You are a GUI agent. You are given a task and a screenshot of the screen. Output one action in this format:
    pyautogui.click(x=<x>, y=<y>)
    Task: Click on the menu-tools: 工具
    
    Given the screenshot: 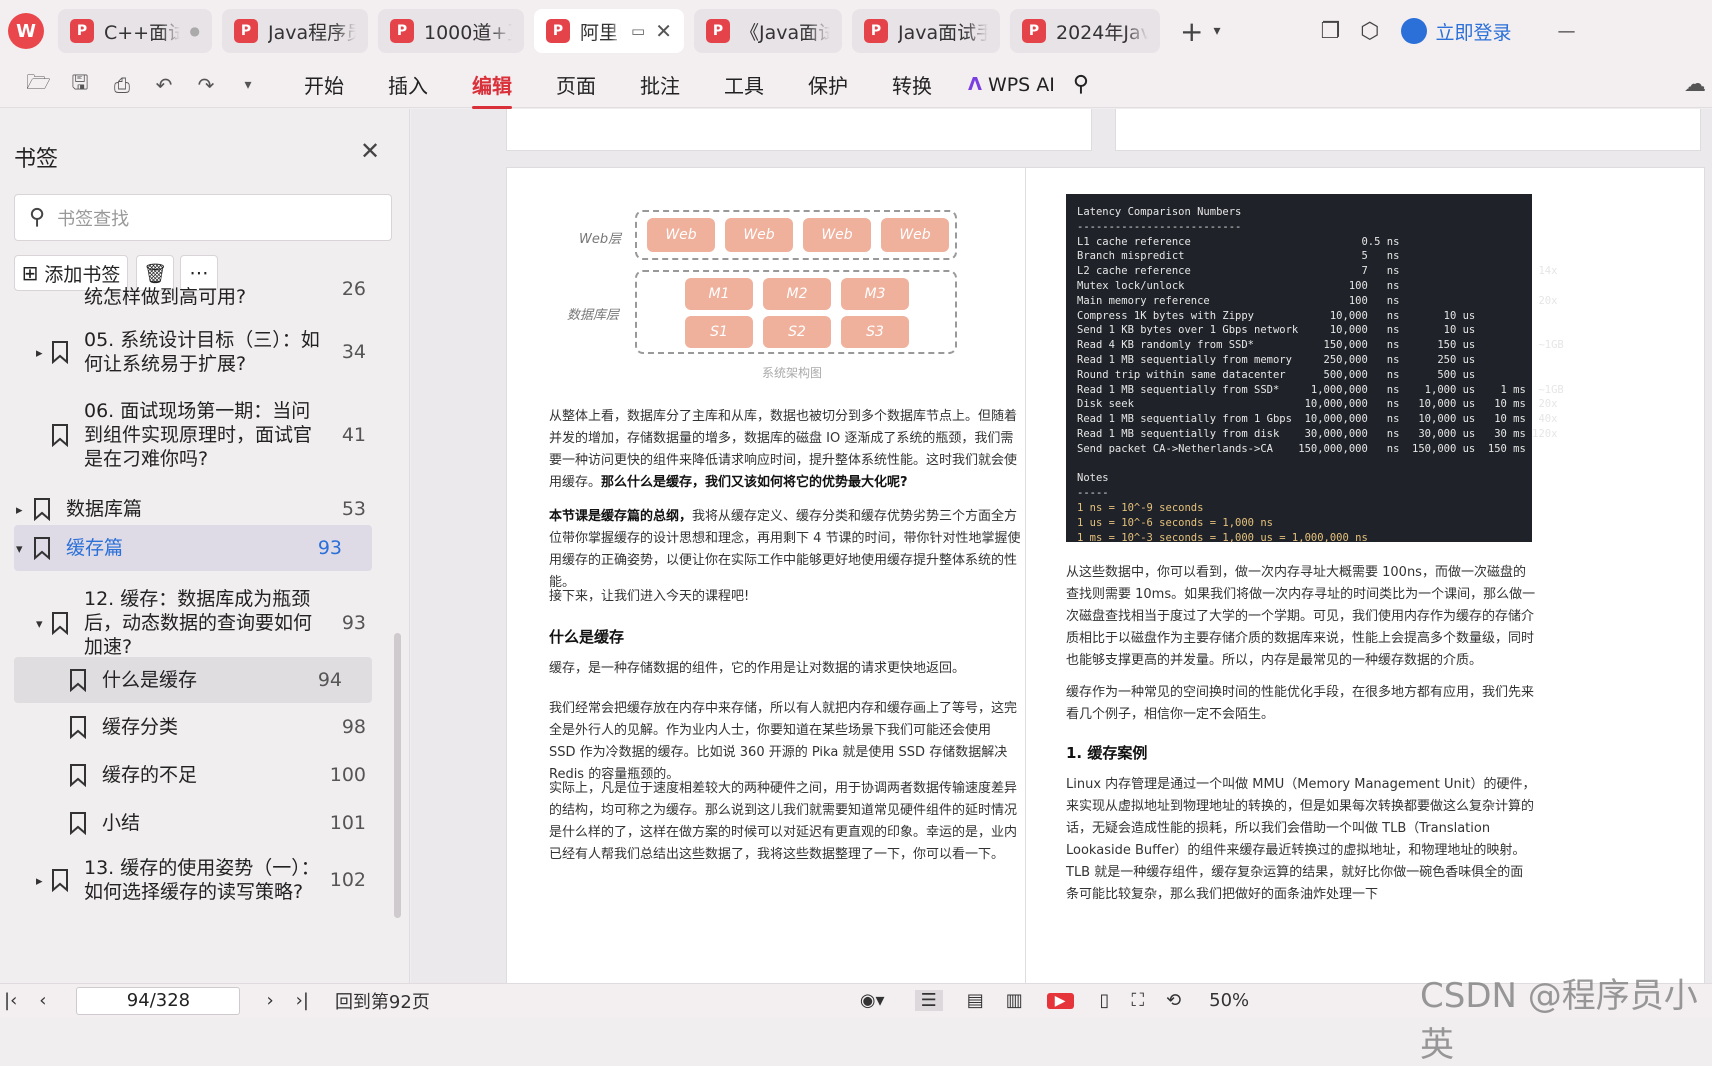 What is the action you would take?
    pyautogui.click(x=744, y=84)
    